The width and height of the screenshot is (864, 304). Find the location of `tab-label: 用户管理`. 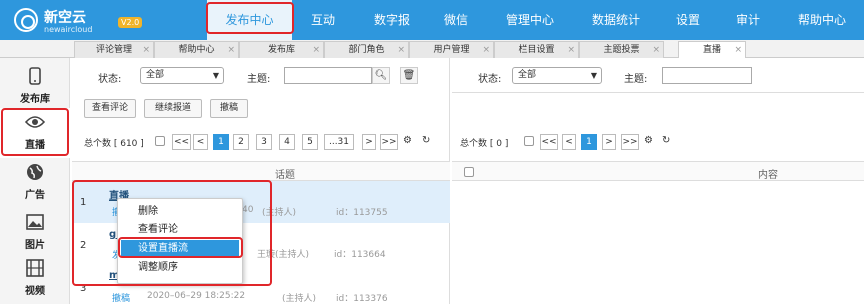

tab-label: 用户管理 is located at coordinates (451, 50).